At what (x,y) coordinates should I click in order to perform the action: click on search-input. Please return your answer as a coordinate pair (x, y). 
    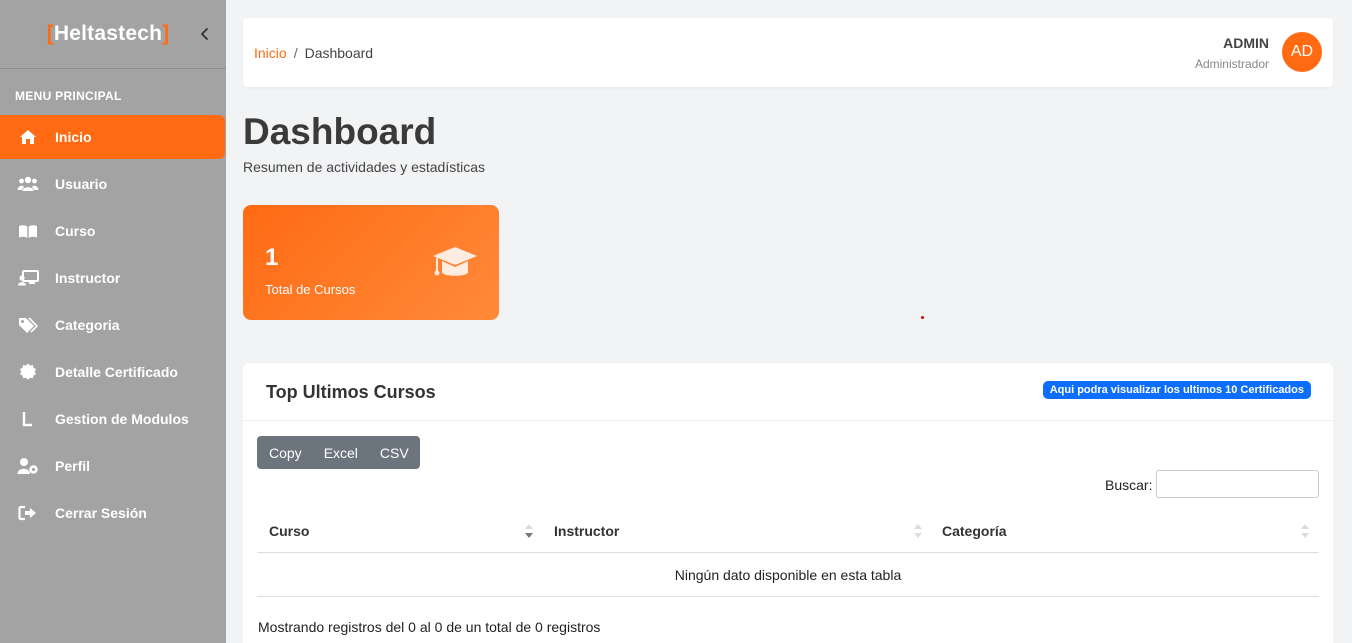
    Looking at the image, I should click on (1237, 484).